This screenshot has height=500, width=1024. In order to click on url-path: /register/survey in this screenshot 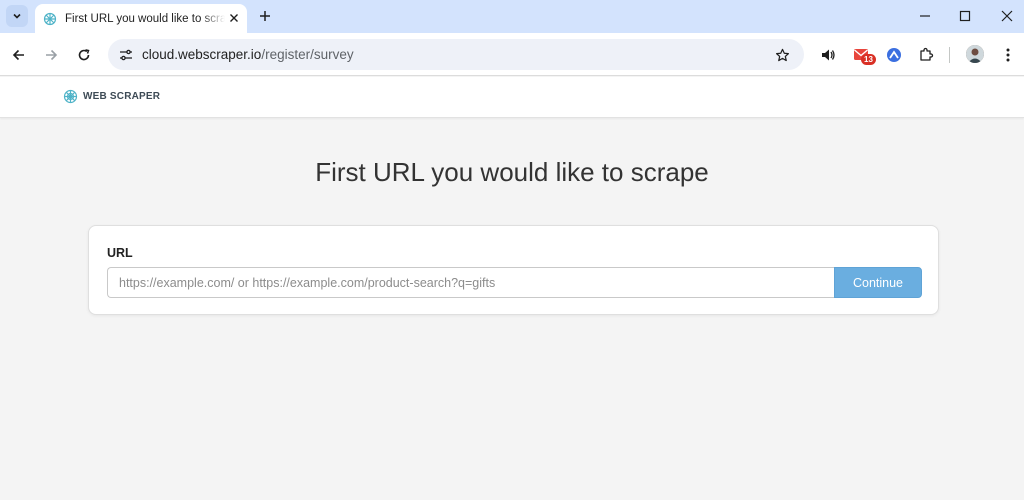, I will do `click(307, 54)`.